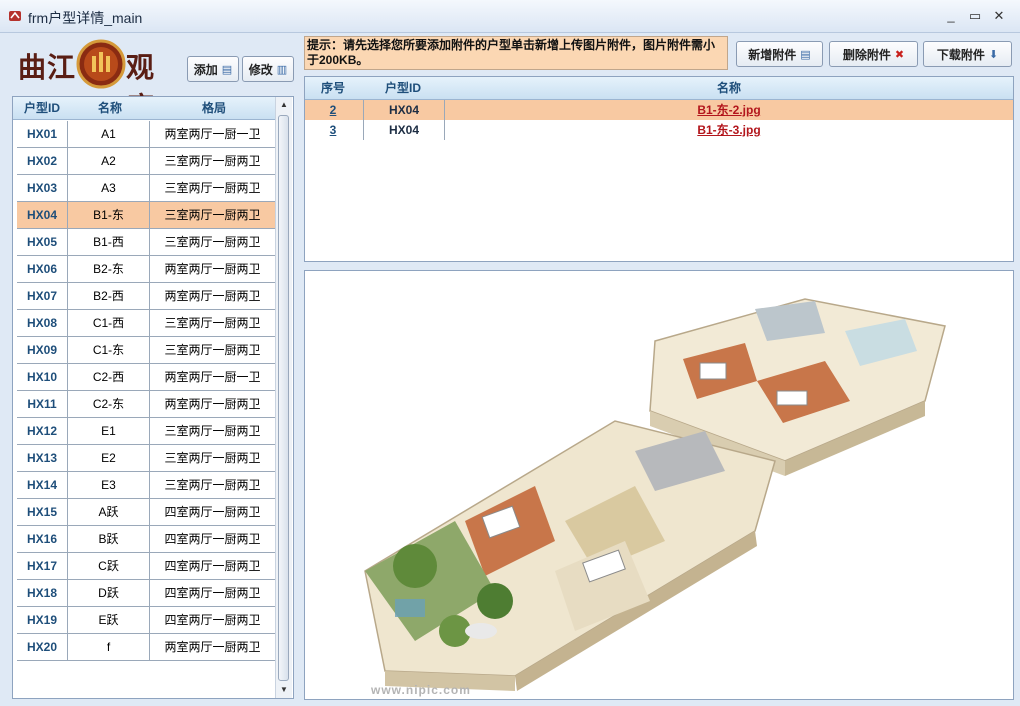 This screenshot has width=1020, height=706. I want to click on house-type-row: HX16 B跃 四室两厅一厨两卫, so click(146, 539).